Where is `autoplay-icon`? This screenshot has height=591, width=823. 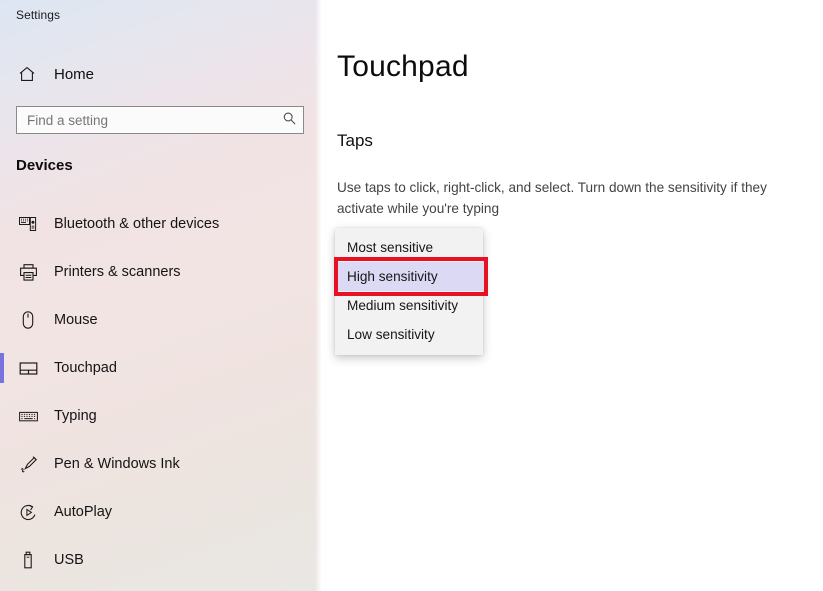 autoplay-icon is located at coordinates (28, 512).